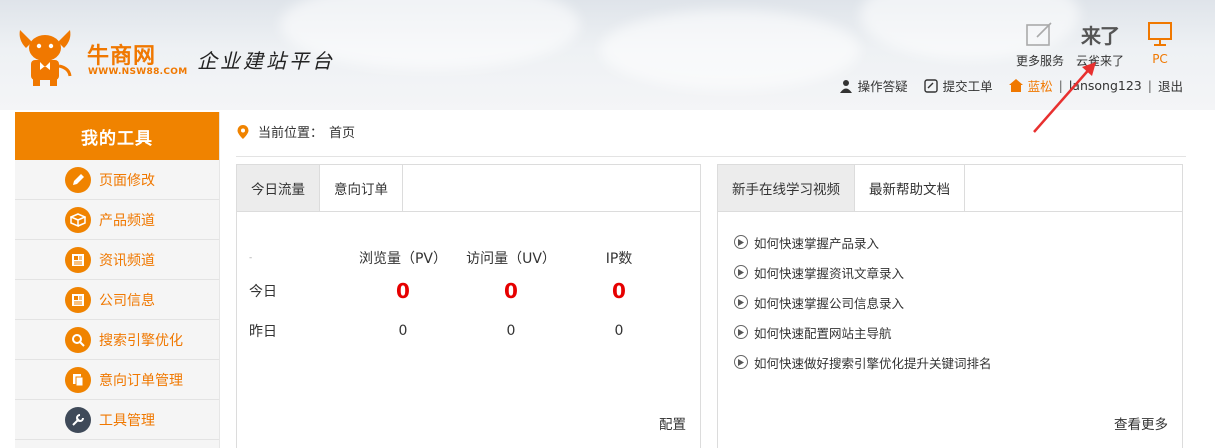 This screenshot has height=448, width=1215. I want to click on sidebar-item-news: 资讯频道, so click(117, 260).